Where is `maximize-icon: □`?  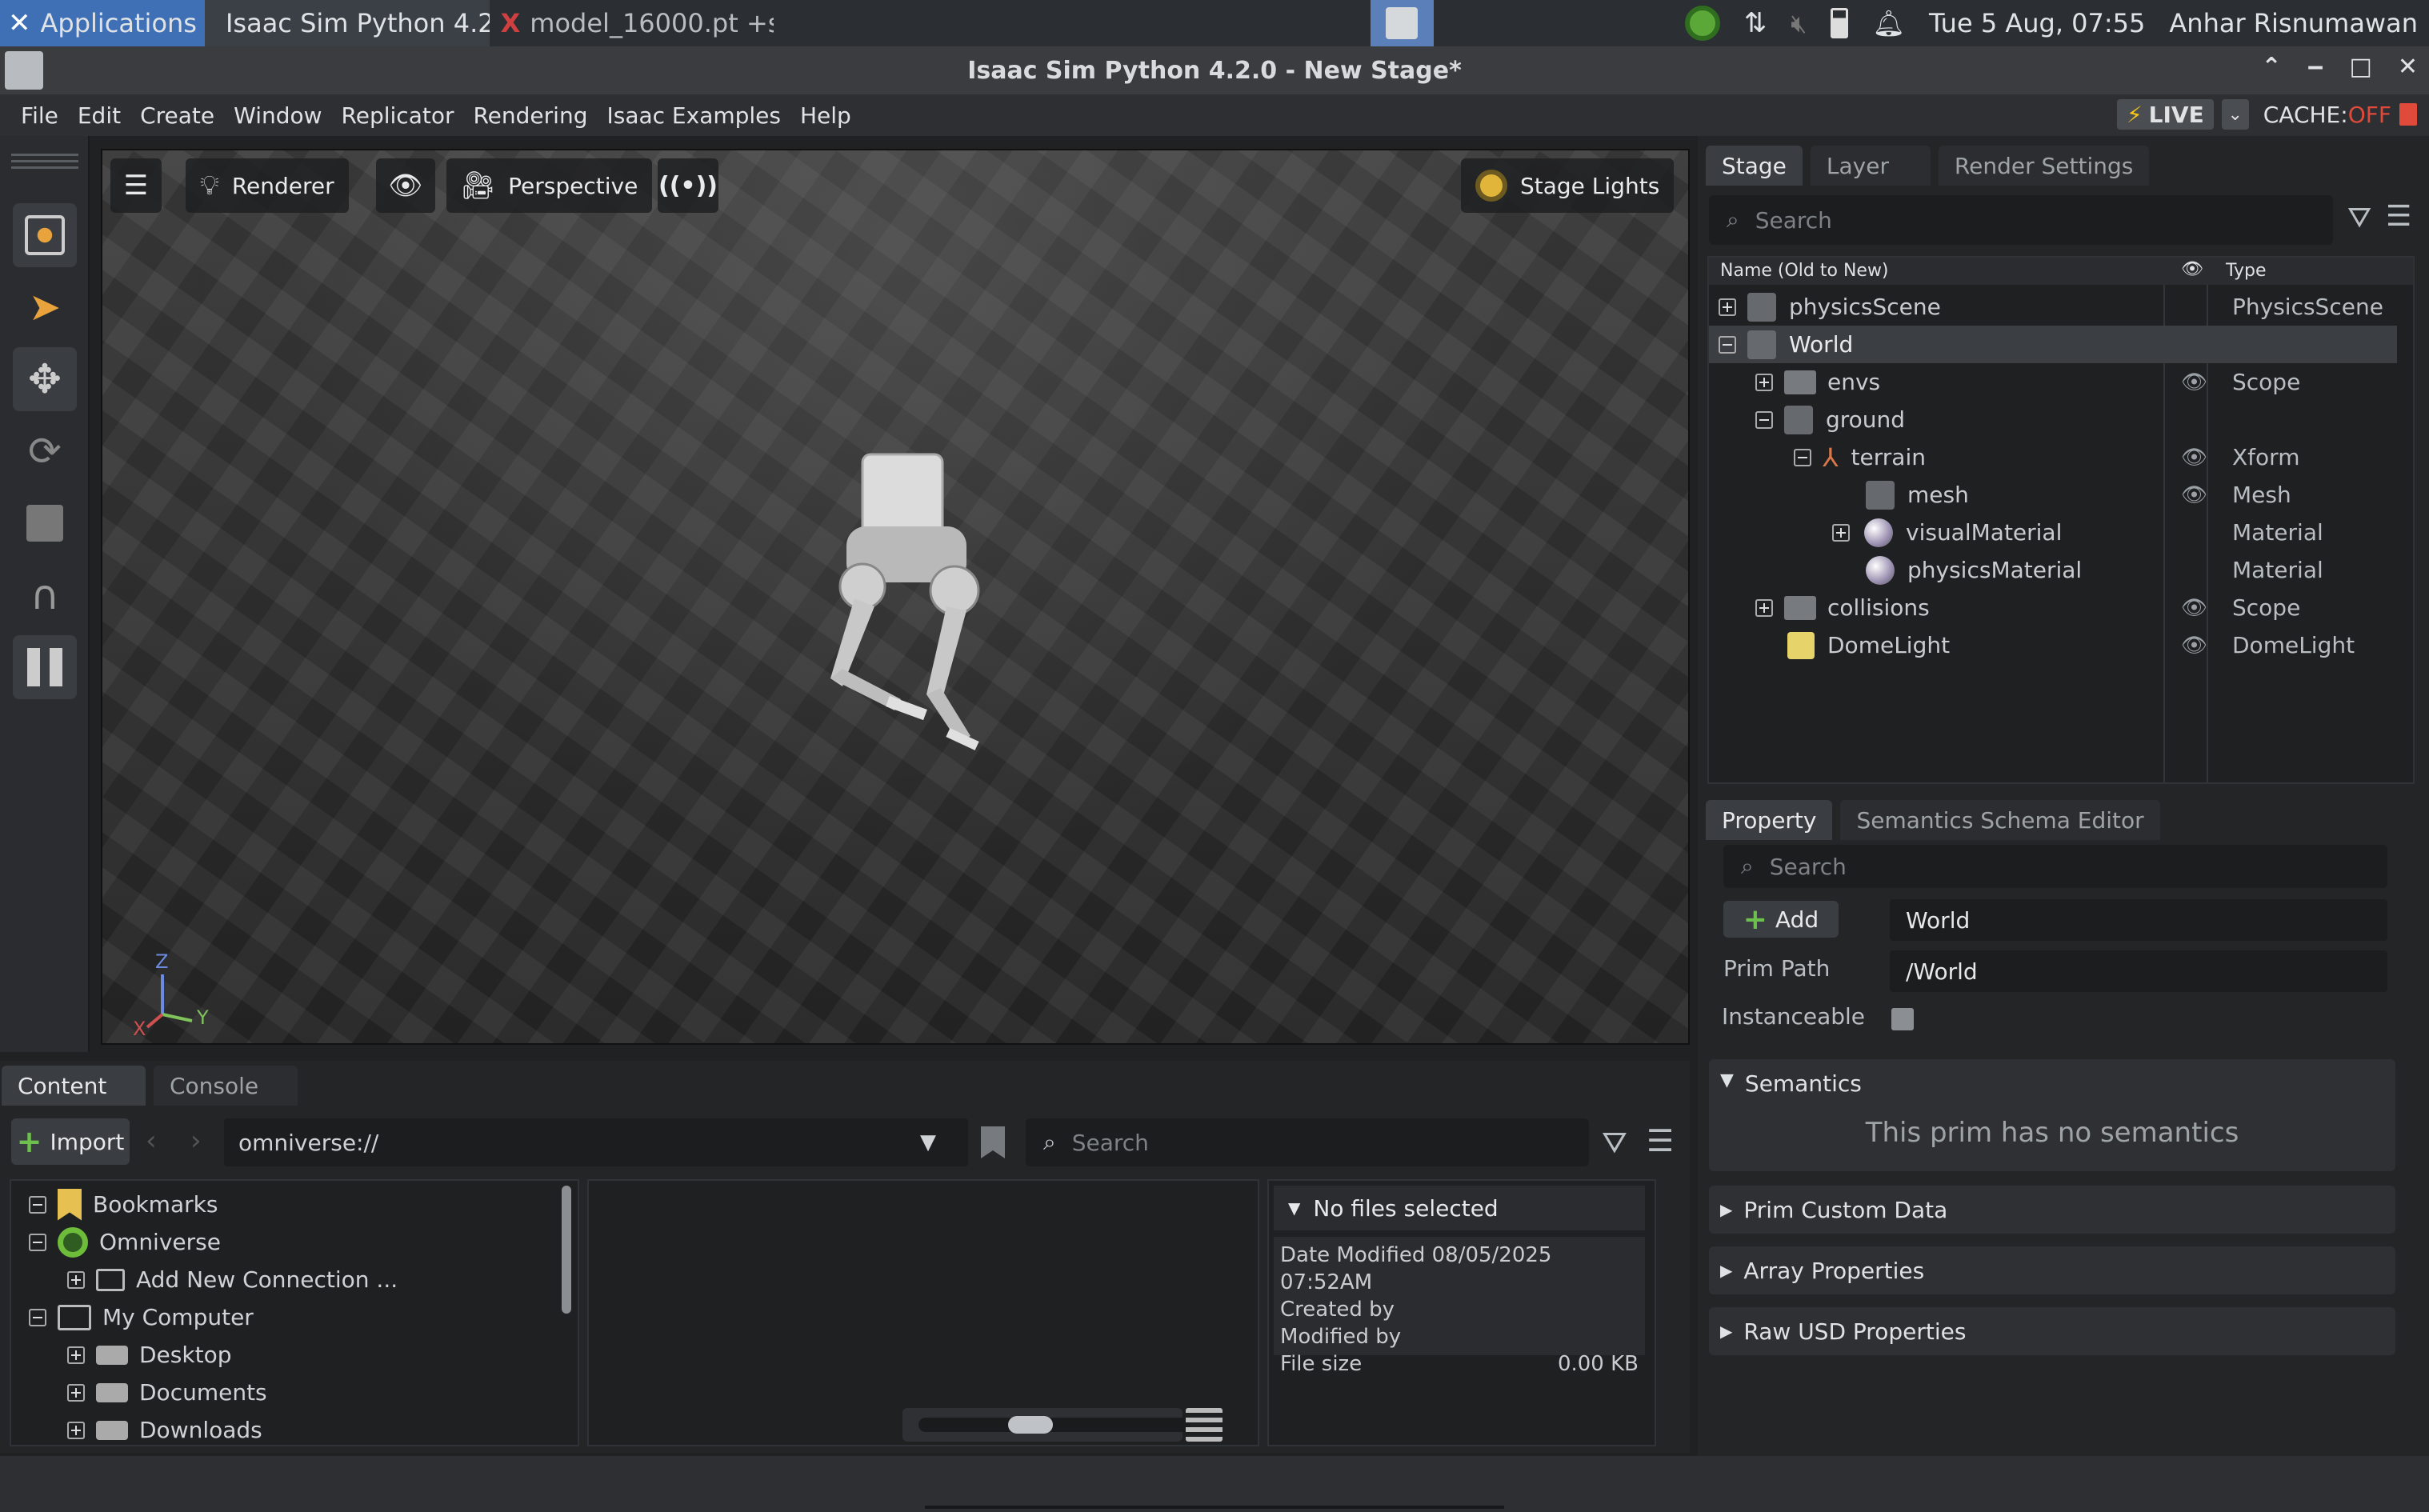 maximize-icon: □ is located at coordinates (2361, 67).